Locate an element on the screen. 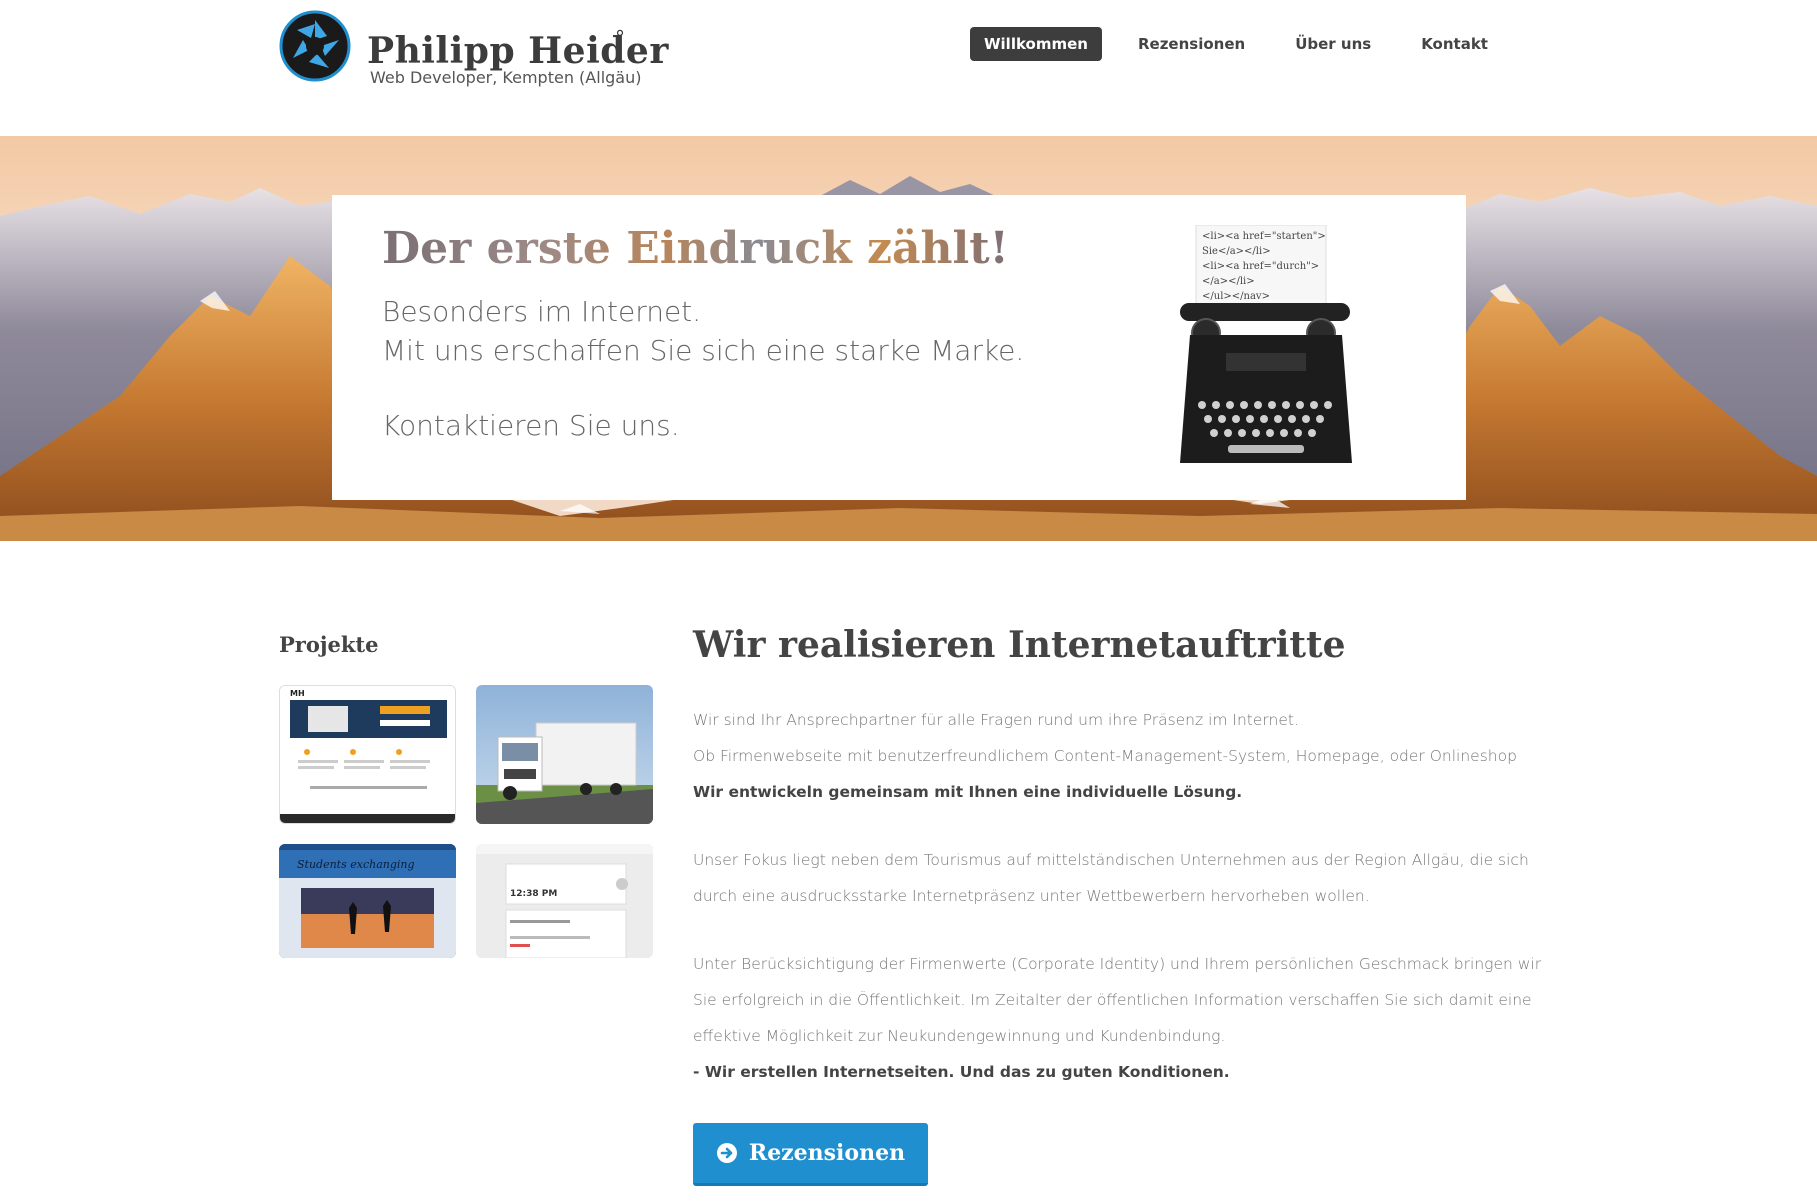 The width and height of the screenshot is (1817, 1204). paper-line-2: Sie</a></li> is located at coordinates (1236, 251).